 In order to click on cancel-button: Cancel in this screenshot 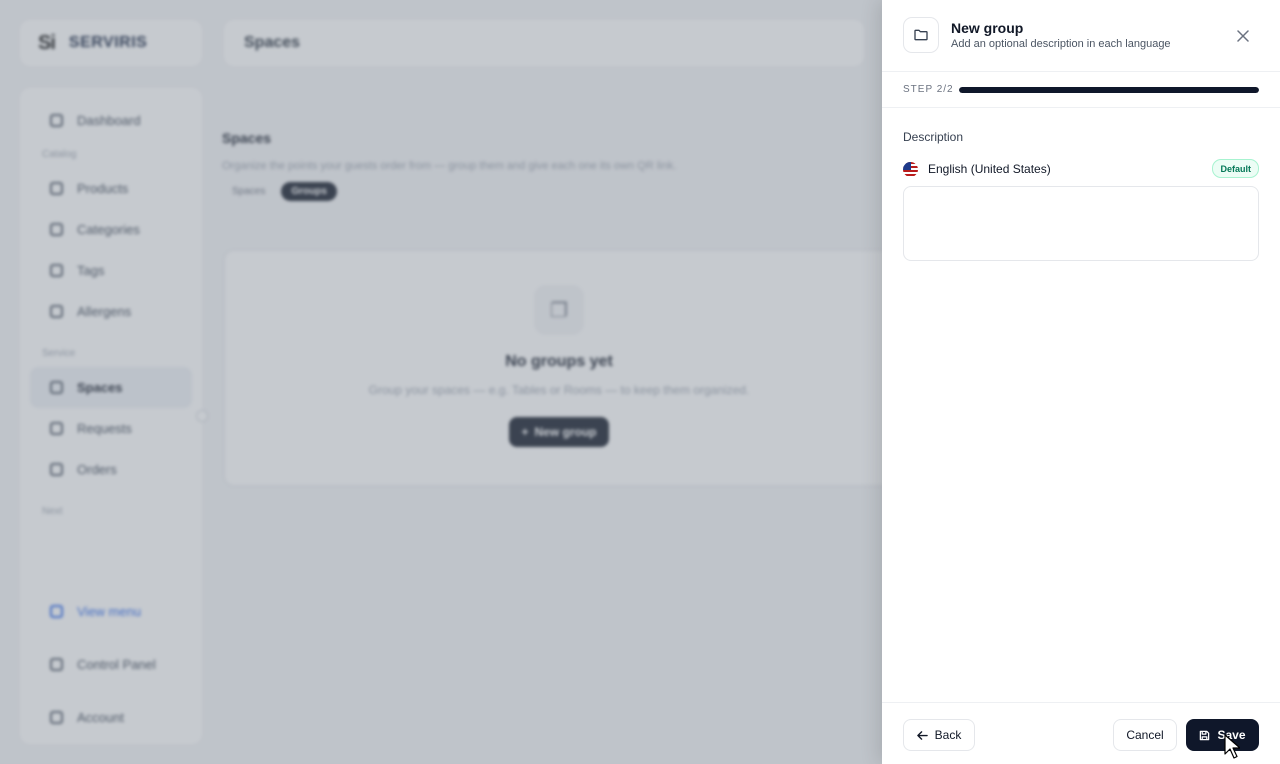, I will do `click(1145, 735)`.